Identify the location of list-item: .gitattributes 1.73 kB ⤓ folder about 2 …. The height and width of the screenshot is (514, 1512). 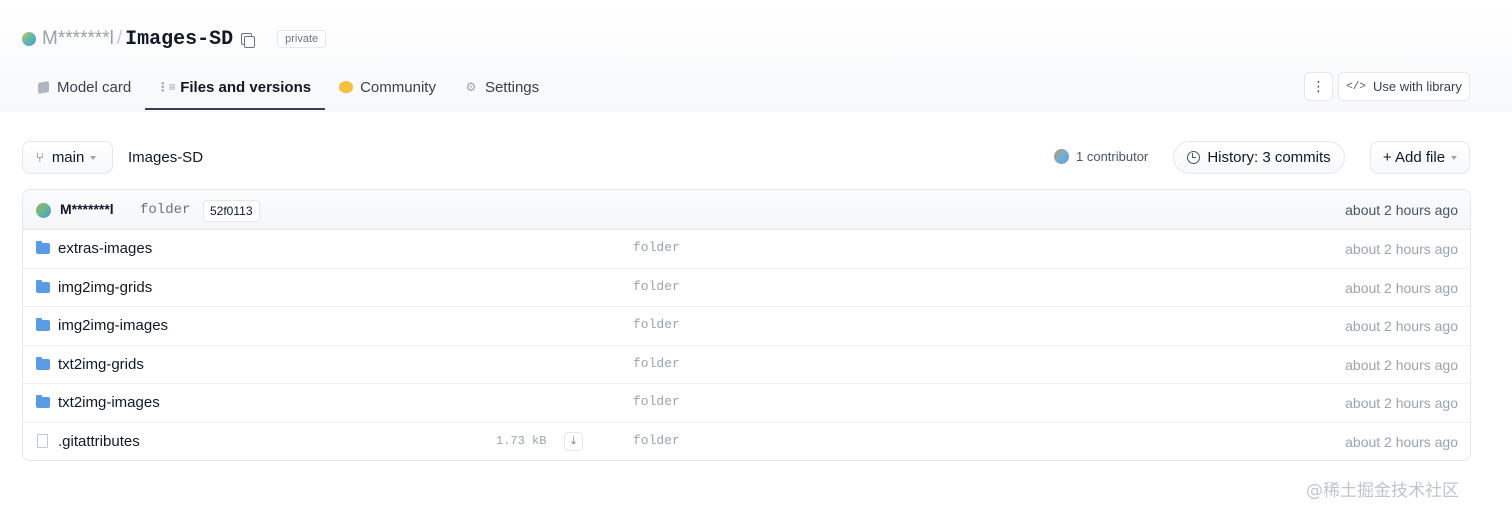
(746, 441).